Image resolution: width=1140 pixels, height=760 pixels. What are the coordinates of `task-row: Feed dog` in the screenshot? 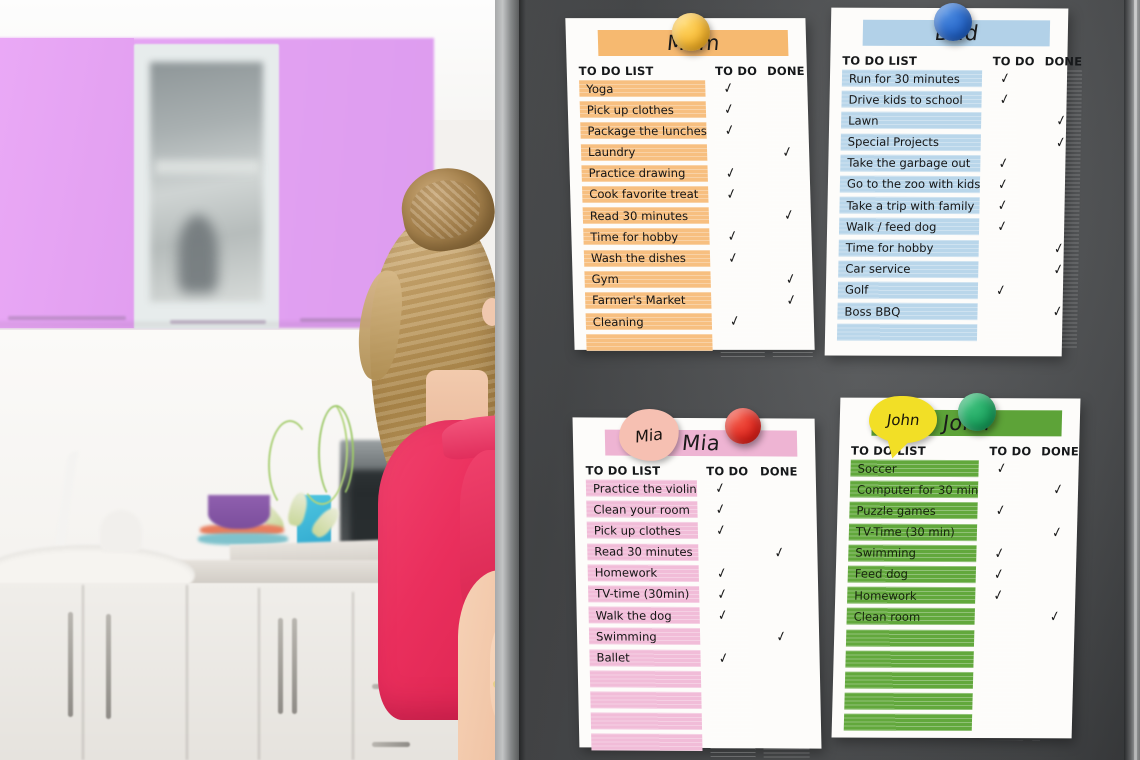 It's located at (912, 574).